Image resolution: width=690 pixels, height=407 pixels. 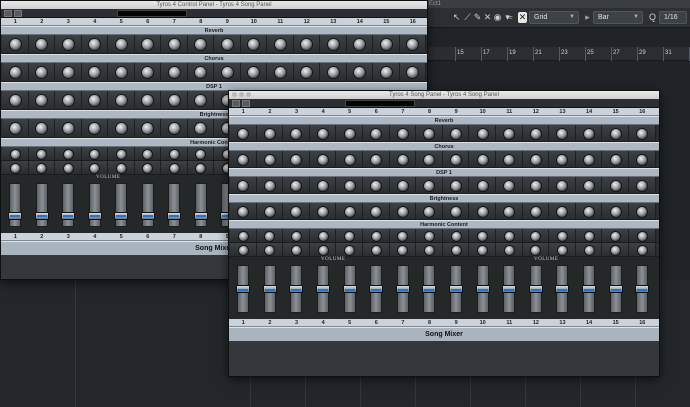 What do you see at coordinates (234, 94) in the screenshot?
I see `close-icon` at bounding box center [234, 94].